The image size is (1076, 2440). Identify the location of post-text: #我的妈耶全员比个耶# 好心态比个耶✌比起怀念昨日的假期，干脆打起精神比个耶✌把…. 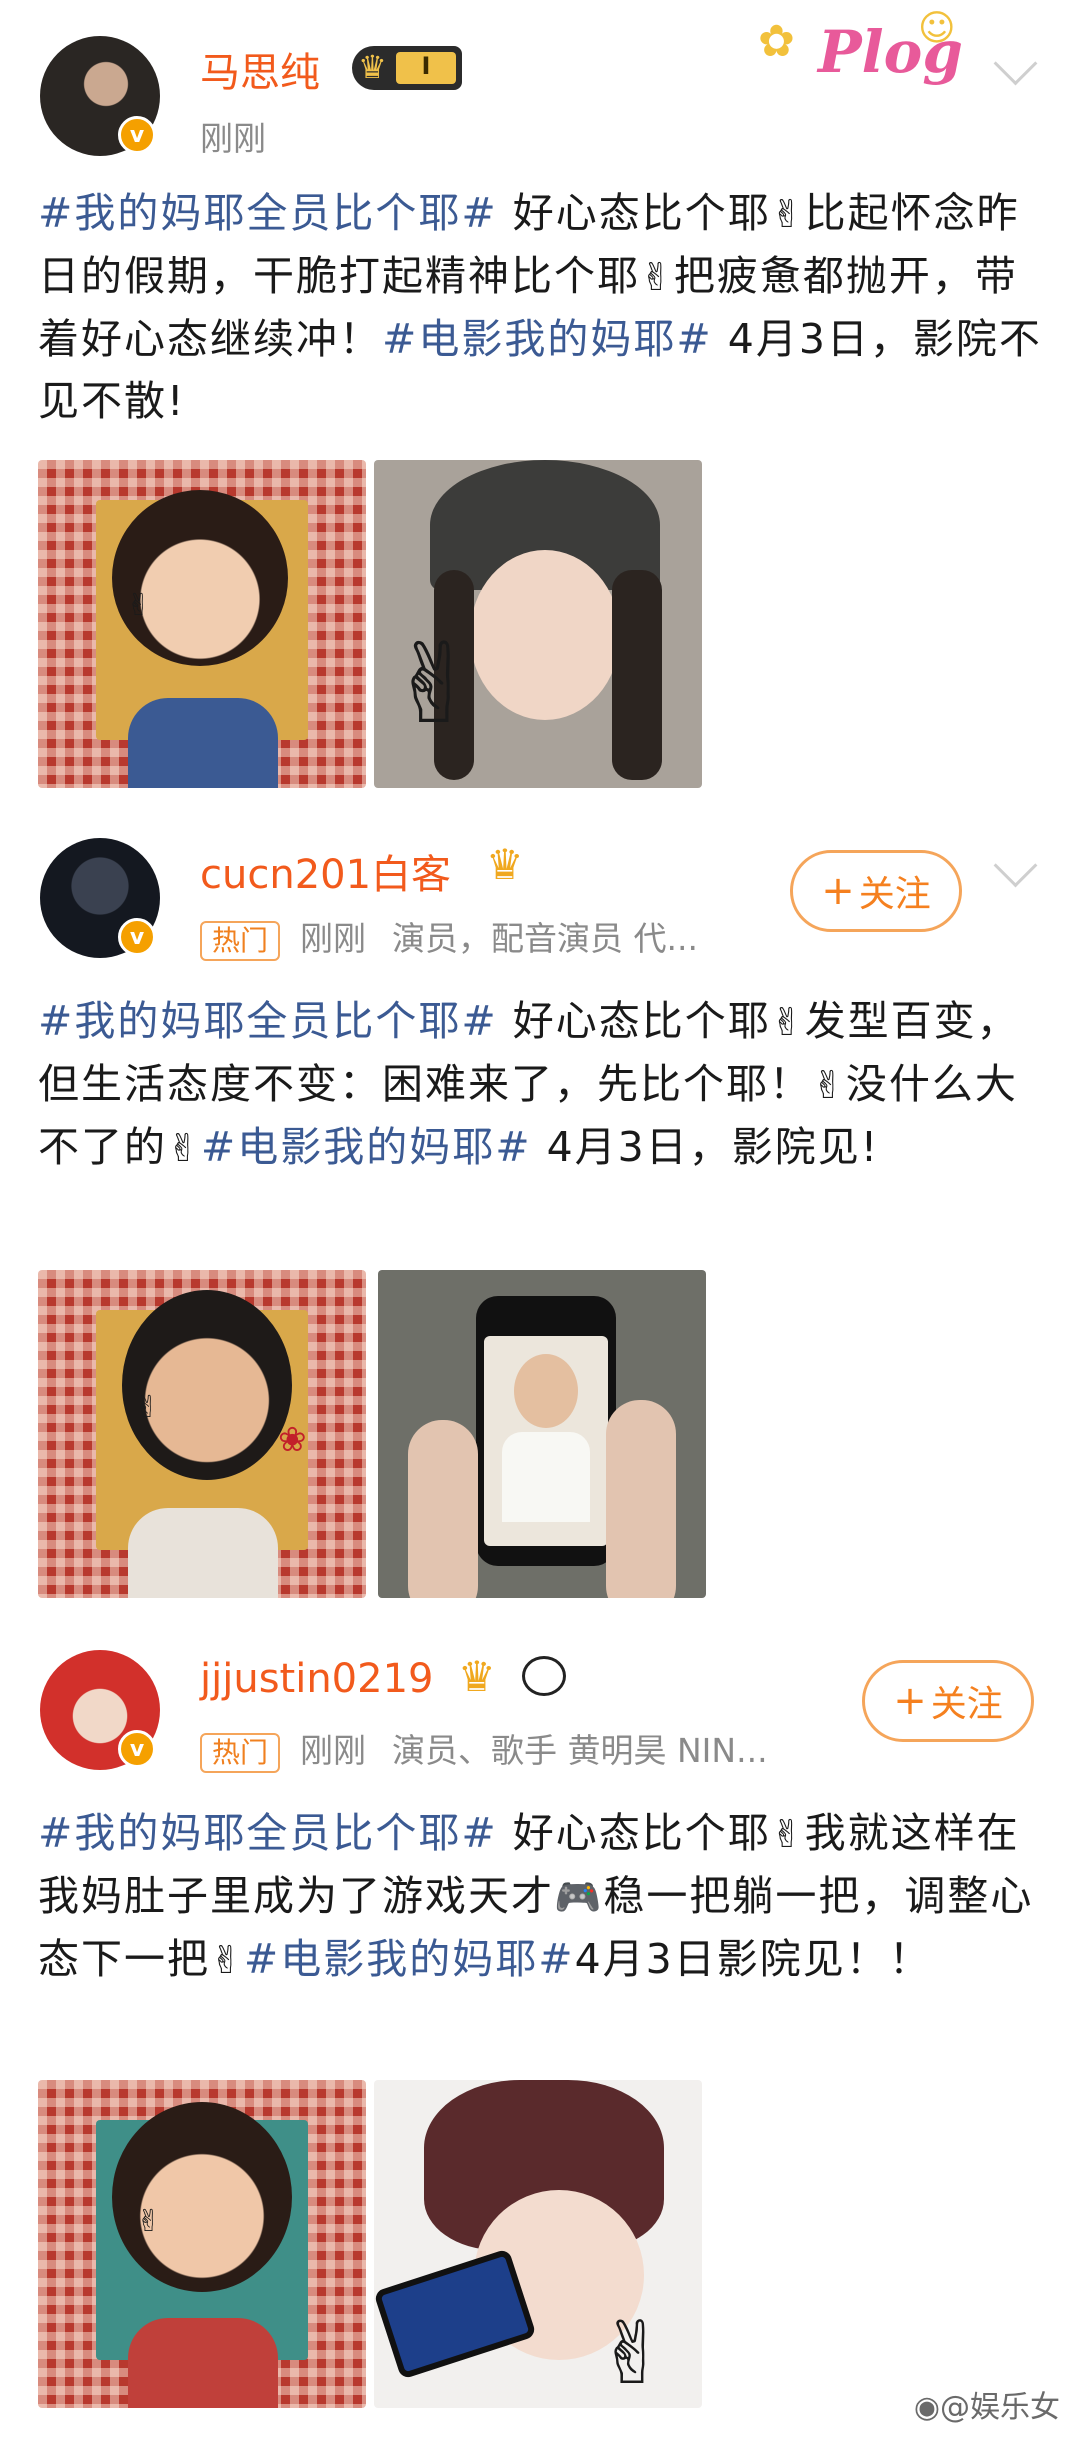
(543, 307).